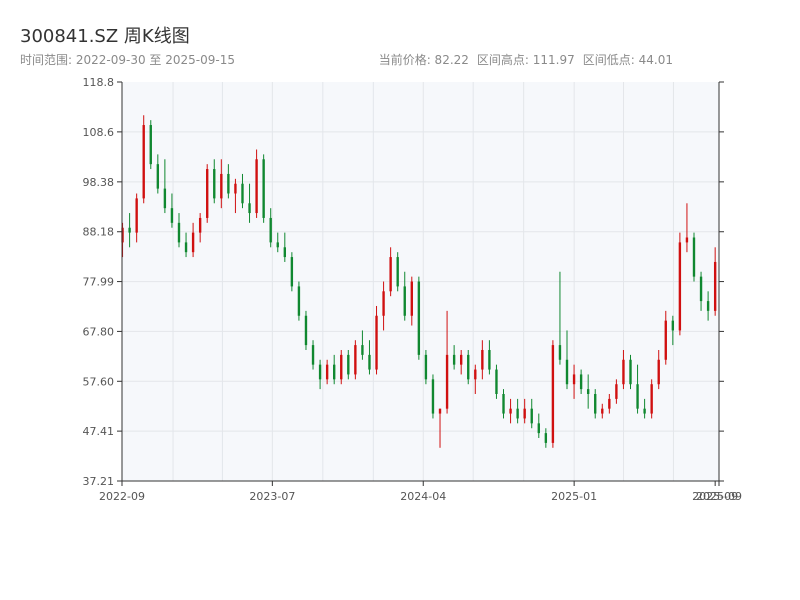 Image resolution: width=800 pixels, height=600 pixels. I want to click on y-tick-label: 37.21, so click(99, 481).